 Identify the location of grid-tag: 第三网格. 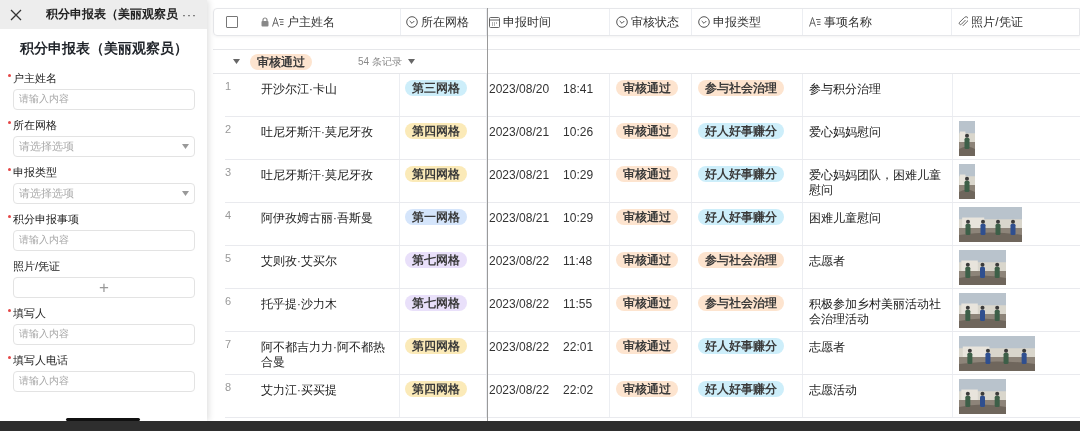
(436, 88).